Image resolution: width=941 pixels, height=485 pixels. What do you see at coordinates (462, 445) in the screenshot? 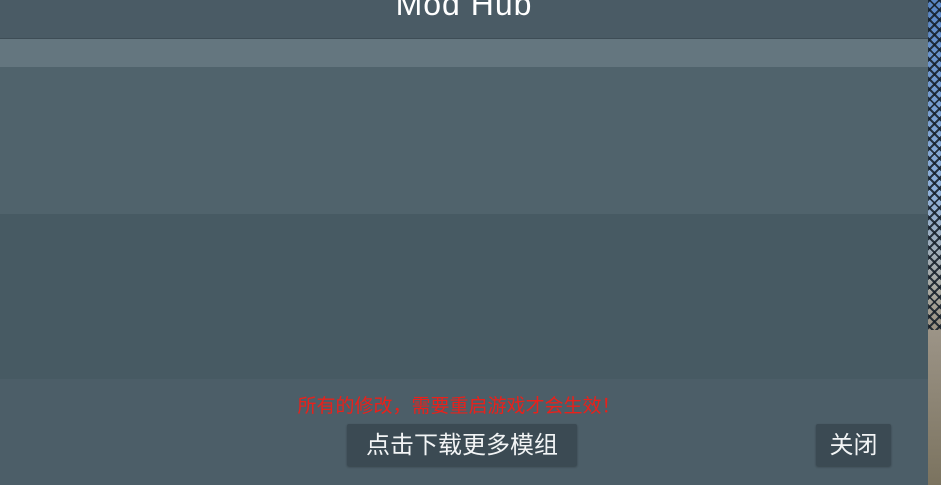
I see `download-more-mods-button: 点击下载更多模组` at bounding box center [462, 445].